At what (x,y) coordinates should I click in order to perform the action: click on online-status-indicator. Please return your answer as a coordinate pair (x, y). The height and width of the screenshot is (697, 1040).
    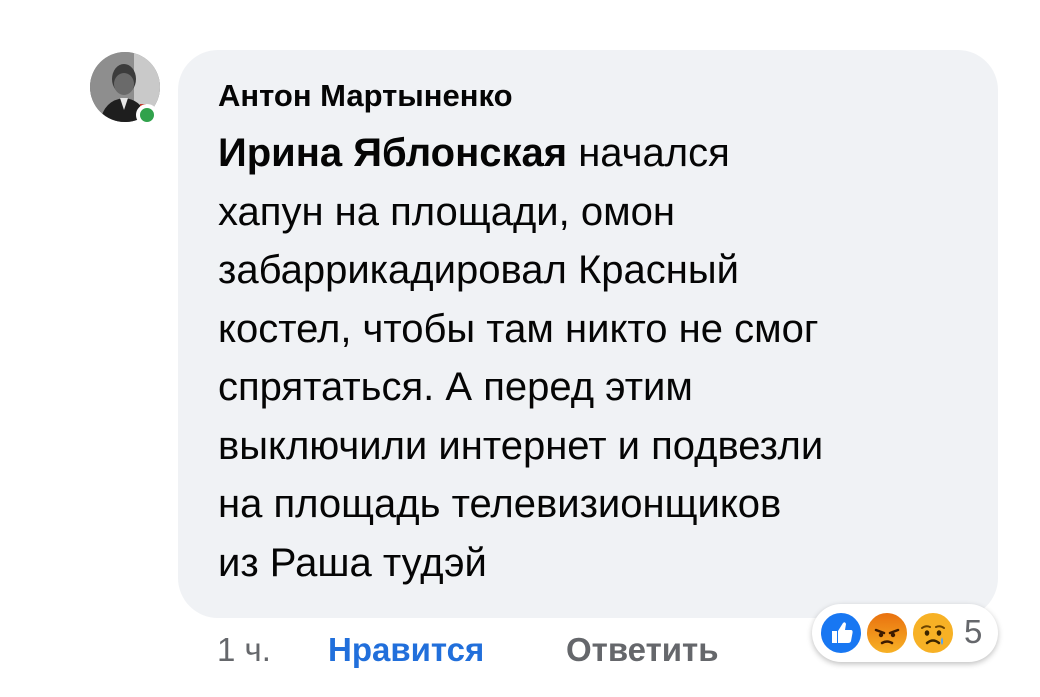
    Looking at the image, I should click on (147, 115).